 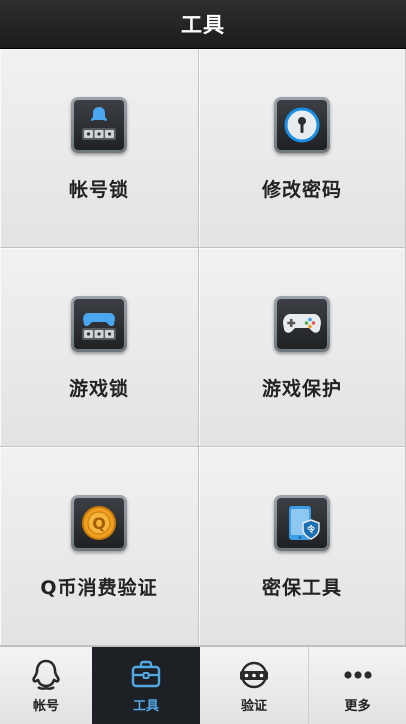 I want to click on penguin-icon, so click(x=46, y=675).